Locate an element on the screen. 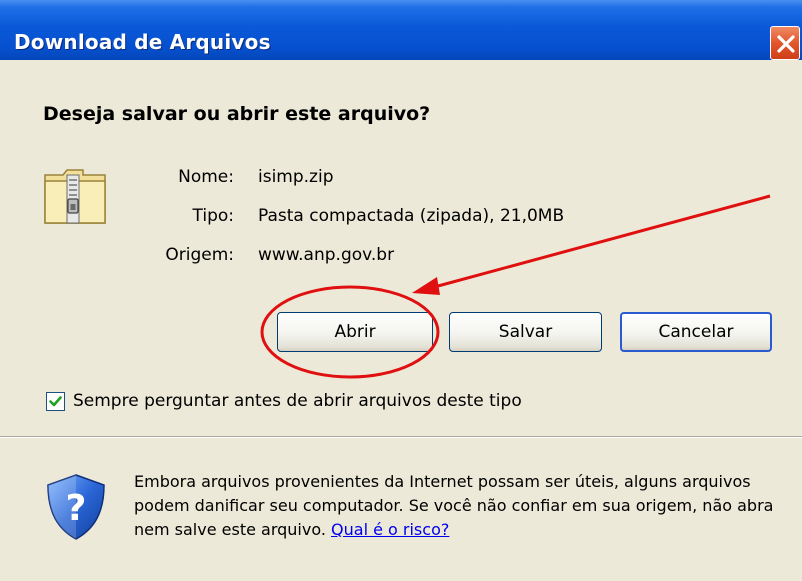 This screenshot has height=581, width=802. close-icon is located at coordinates (786, 44).